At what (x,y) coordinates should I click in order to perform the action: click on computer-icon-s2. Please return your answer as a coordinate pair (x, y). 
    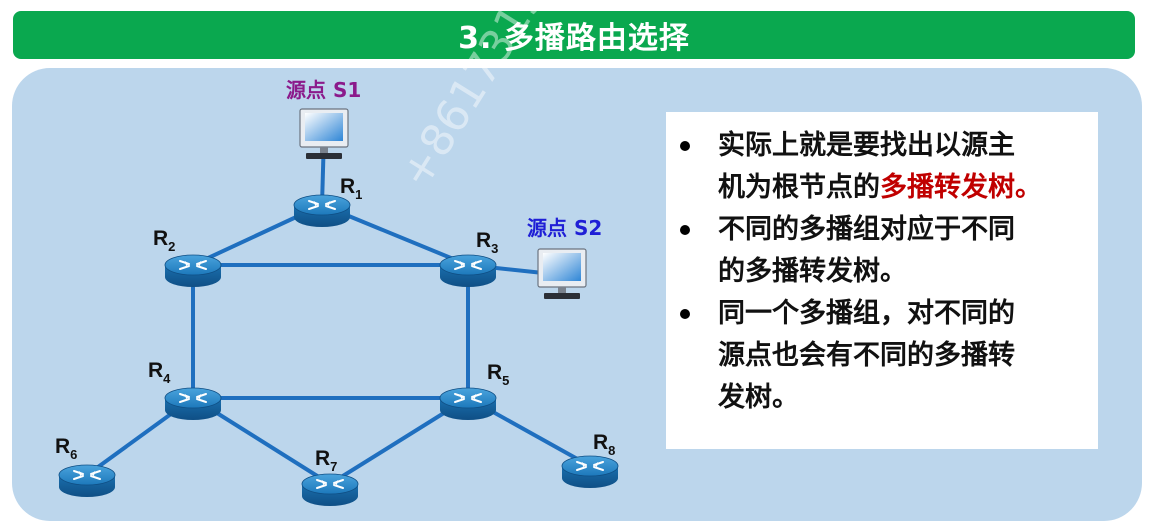
    Looking at the image, I should click on (562, 273).